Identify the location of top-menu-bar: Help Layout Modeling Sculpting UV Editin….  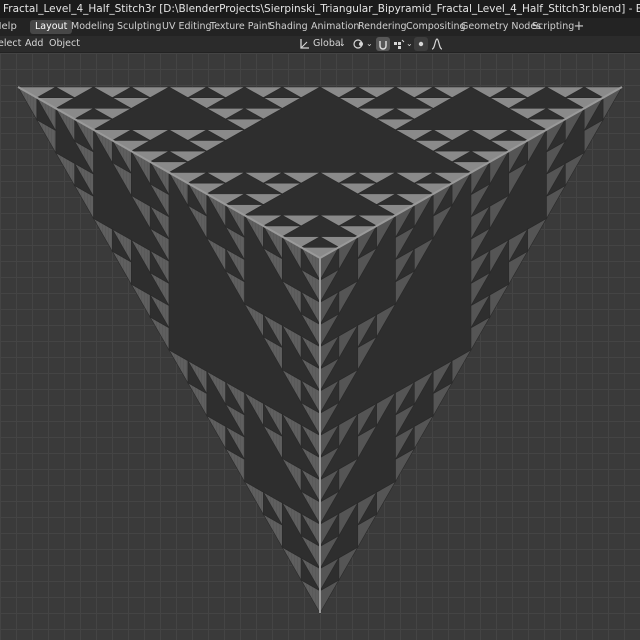
(320, 27).